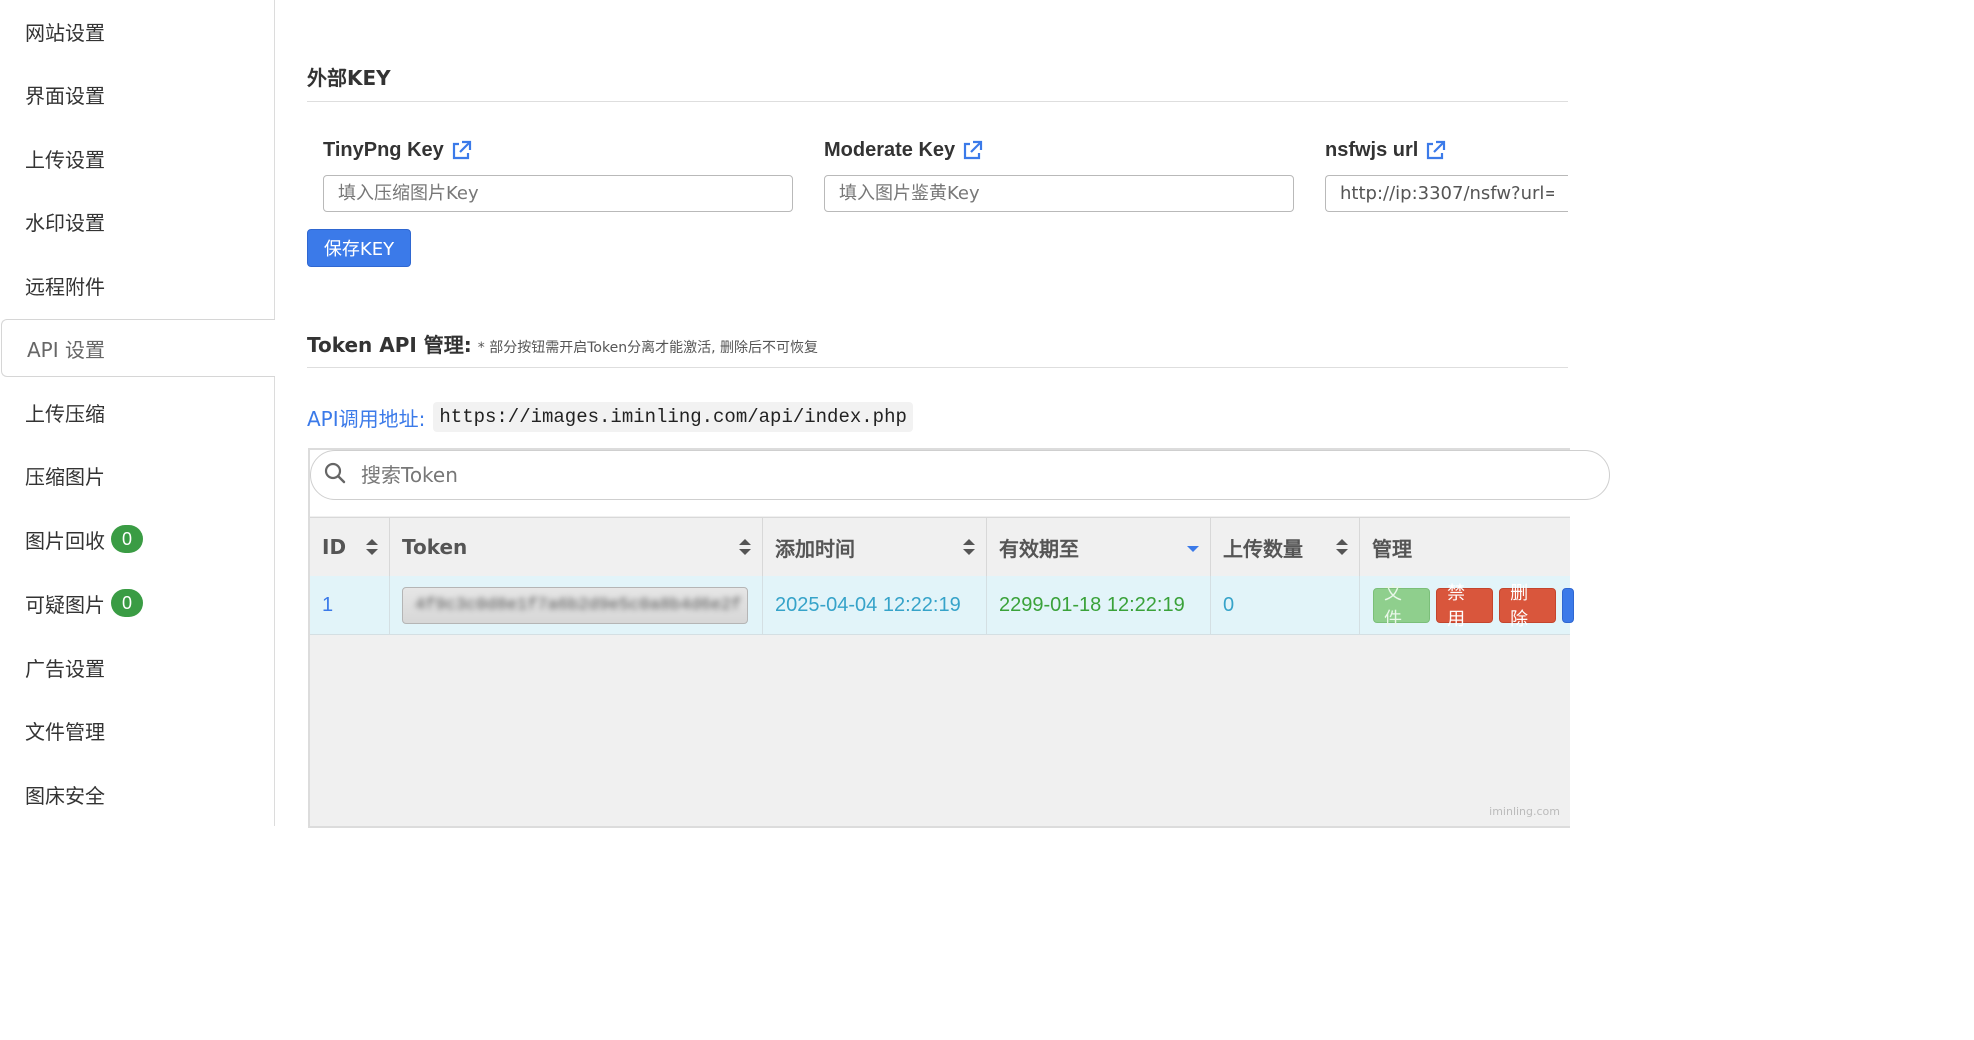  I want to click on moderate-key-label: Moderate Key, so click(903, 150).